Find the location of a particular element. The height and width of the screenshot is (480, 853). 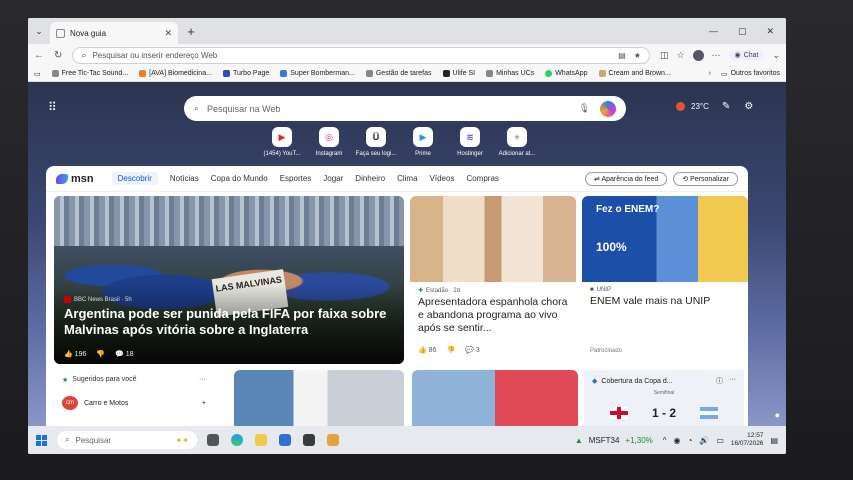

nav-tab-jogar: Jogar is located at coordinates (333, 178).